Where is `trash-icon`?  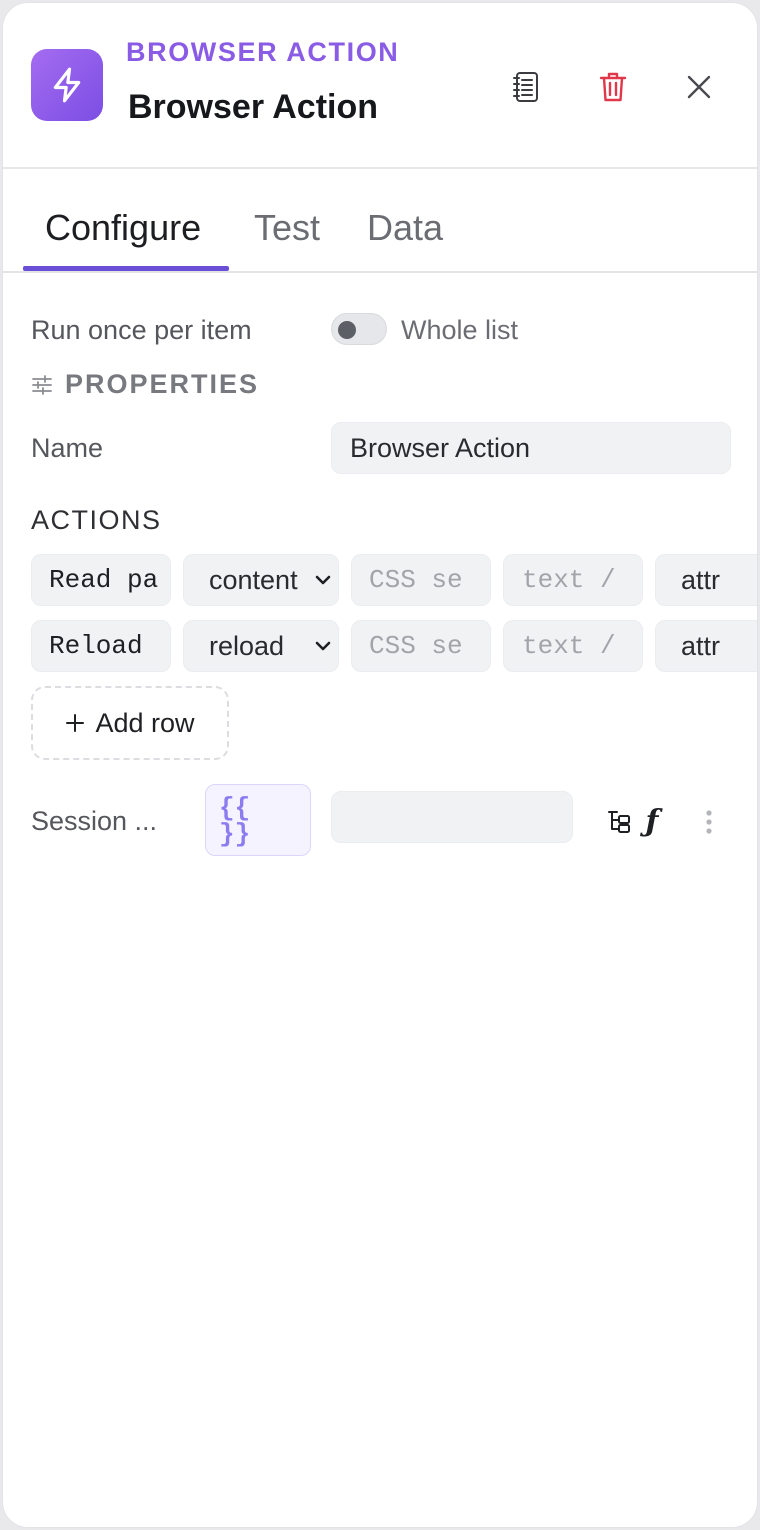 trash-icon is located at coordinates (613, 87).